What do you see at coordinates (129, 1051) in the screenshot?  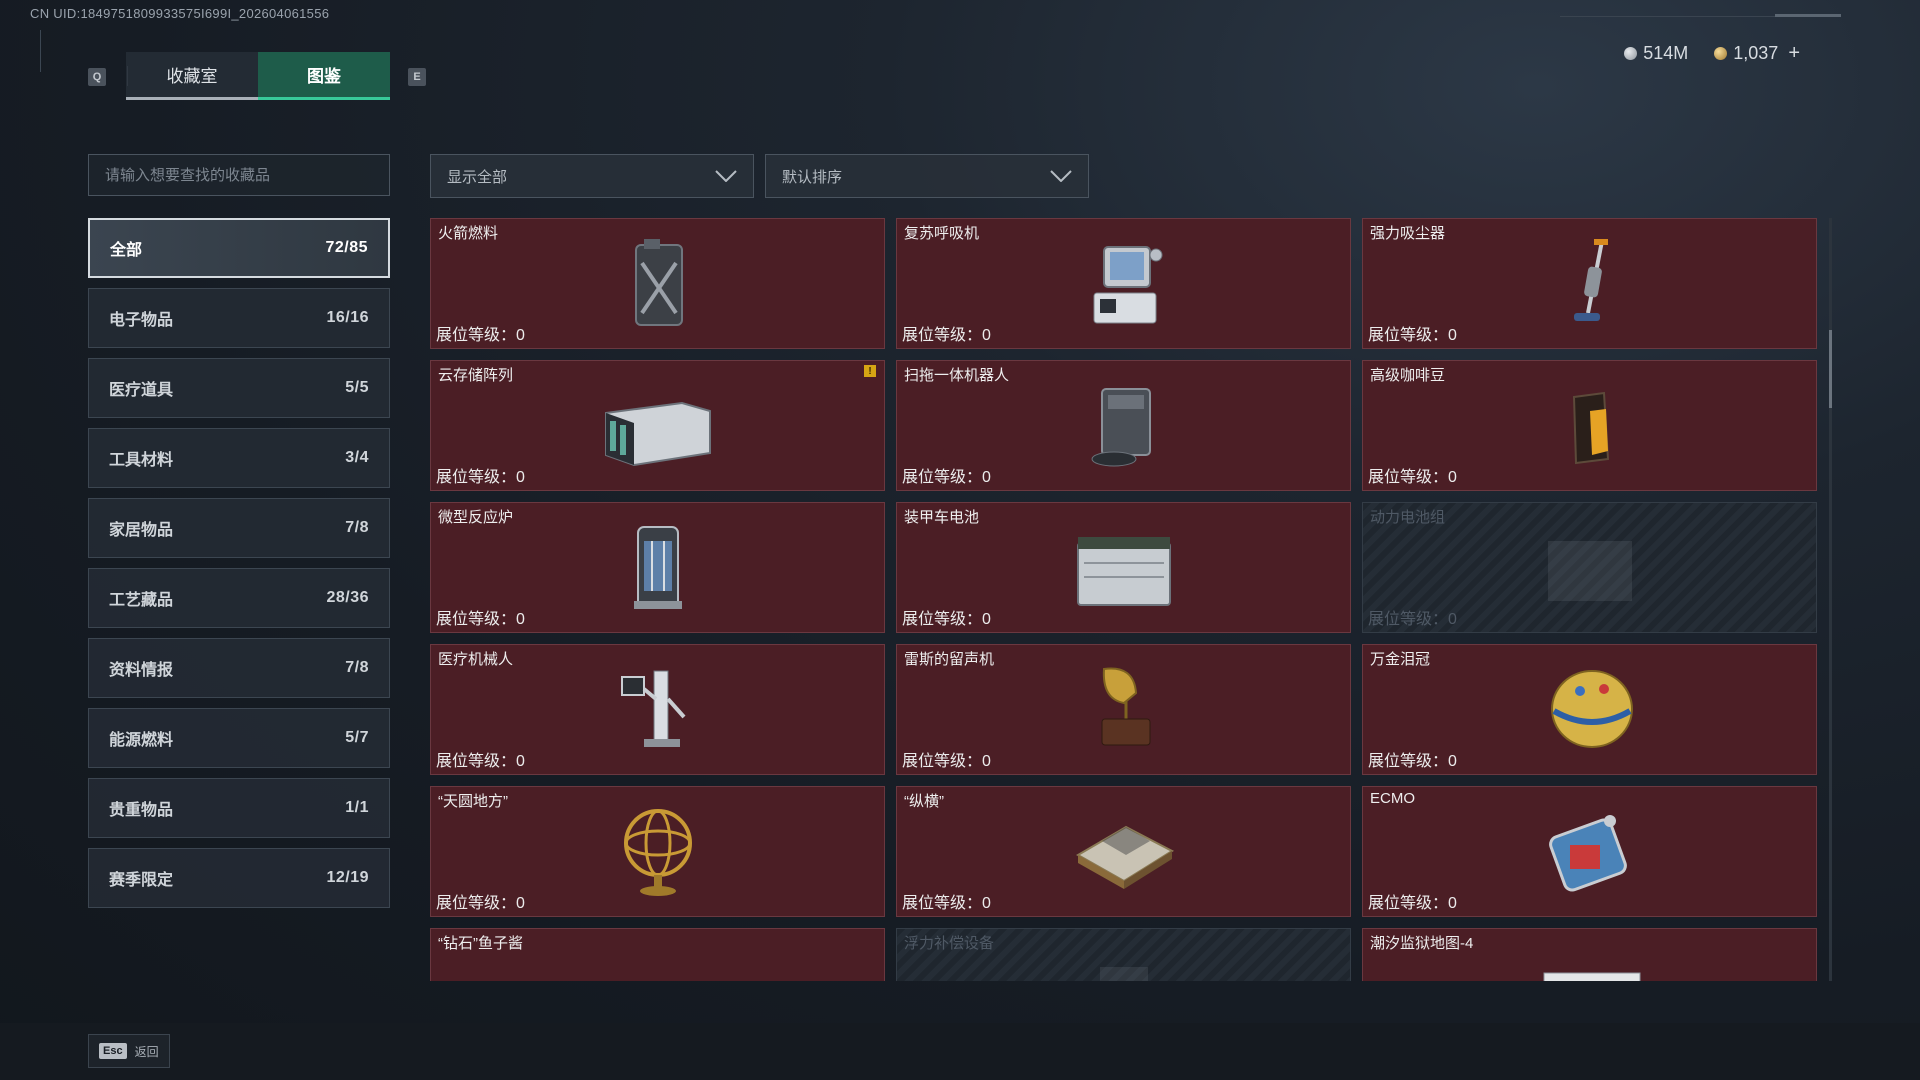 I see `back-button: Esc 返回` at bounding box center [129, 1051].